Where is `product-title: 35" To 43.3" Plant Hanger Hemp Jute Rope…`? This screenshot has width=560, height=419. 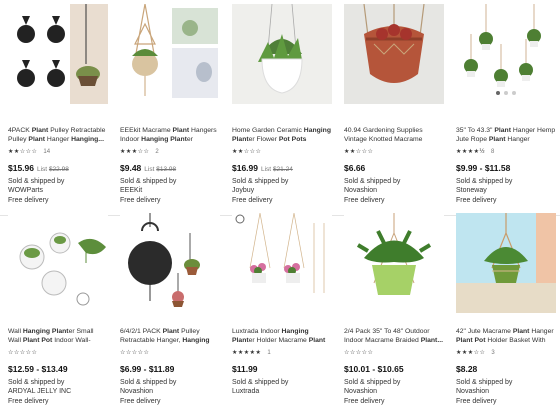 product-title: 35" To 43.3" Plant Hanger Hemp Jute Rope… is located at coordinates (506, 135).